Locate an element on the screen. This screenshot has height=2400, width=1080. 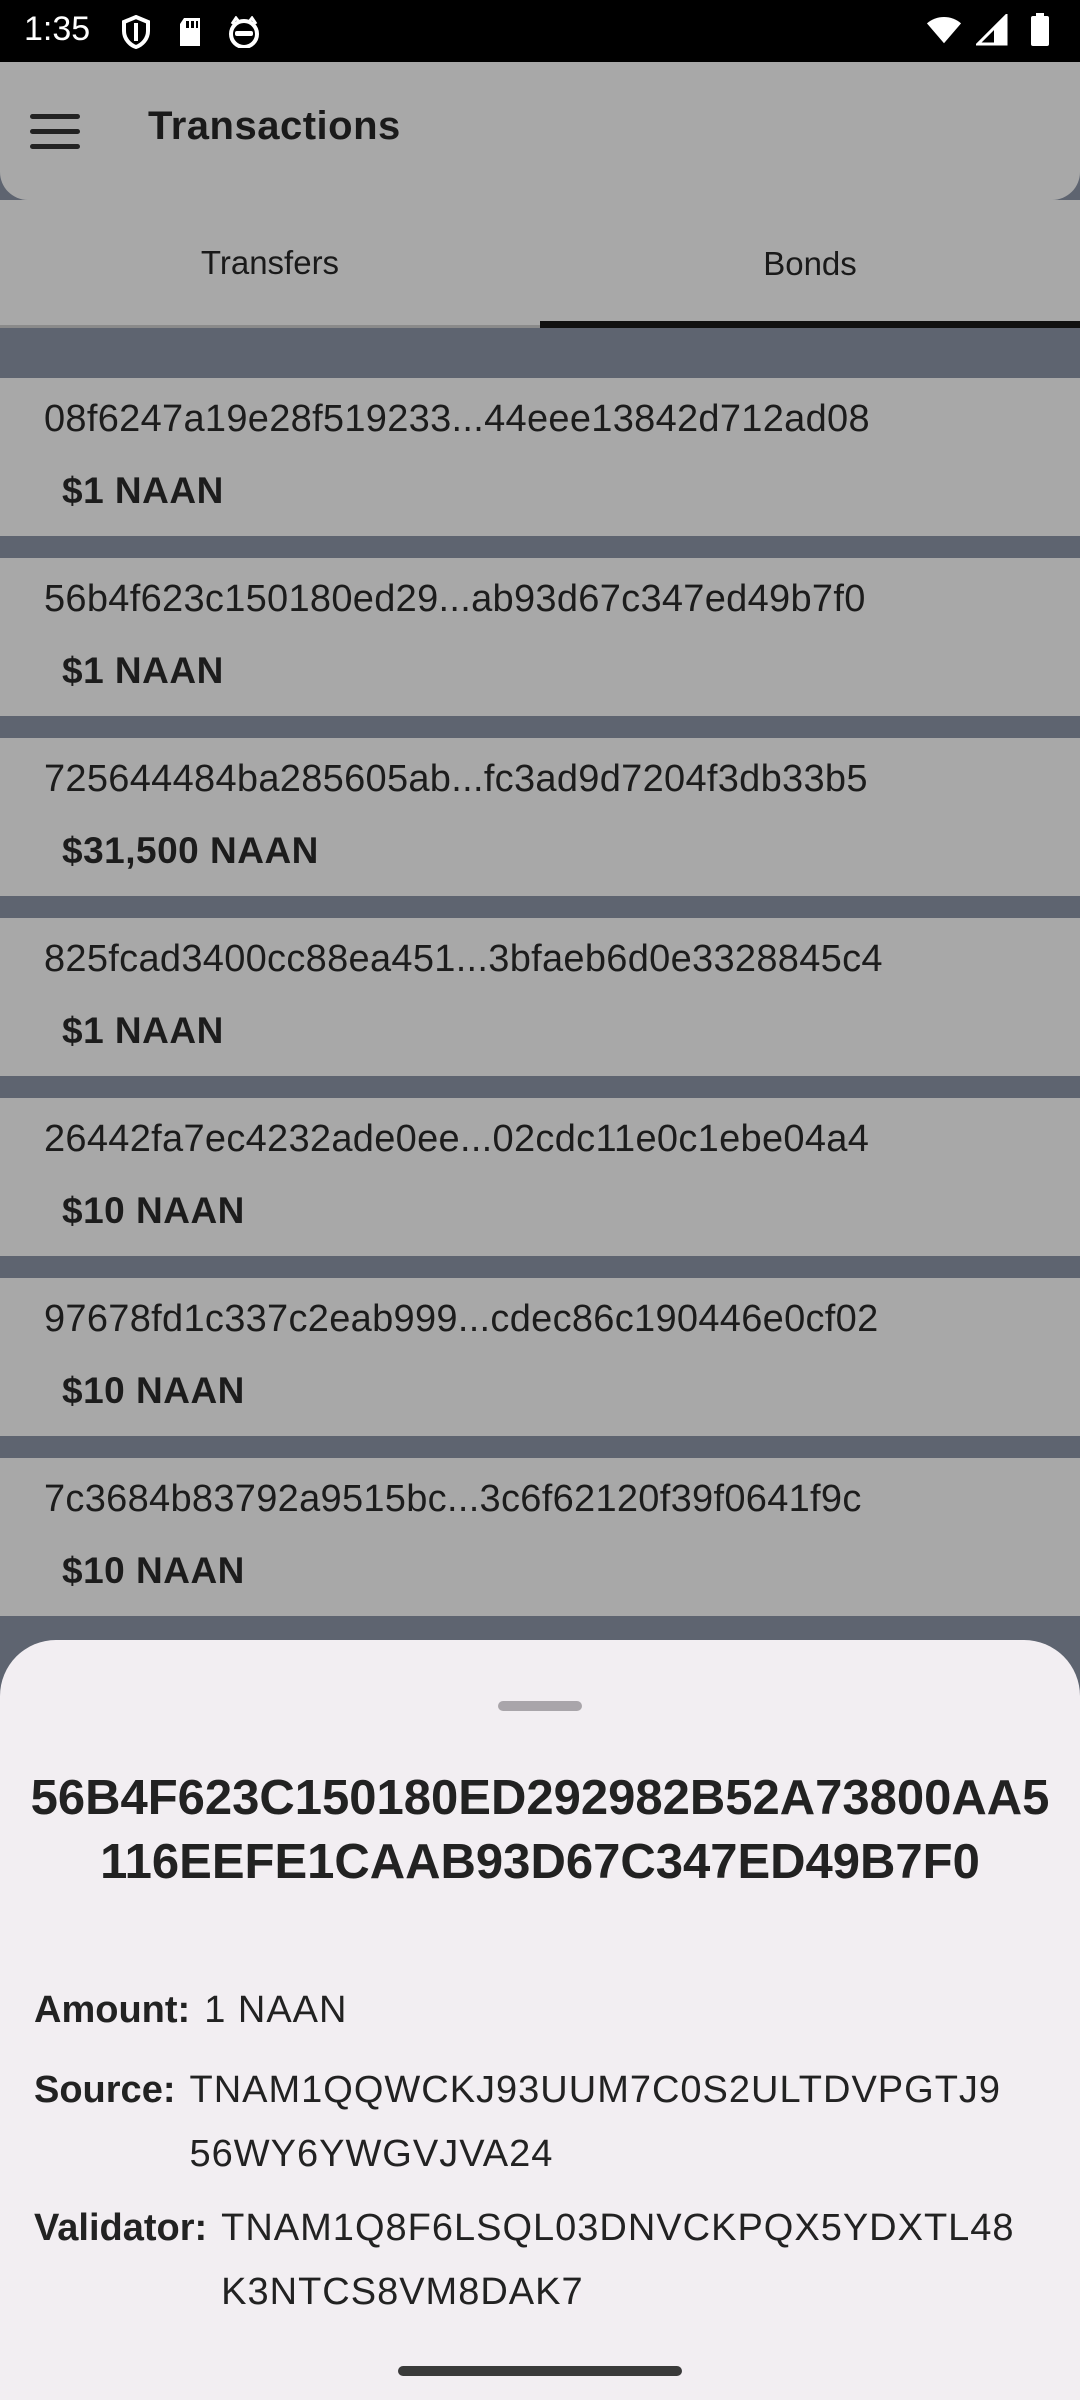
tab-bonds: Bonds is located at coordinates (810, 264).